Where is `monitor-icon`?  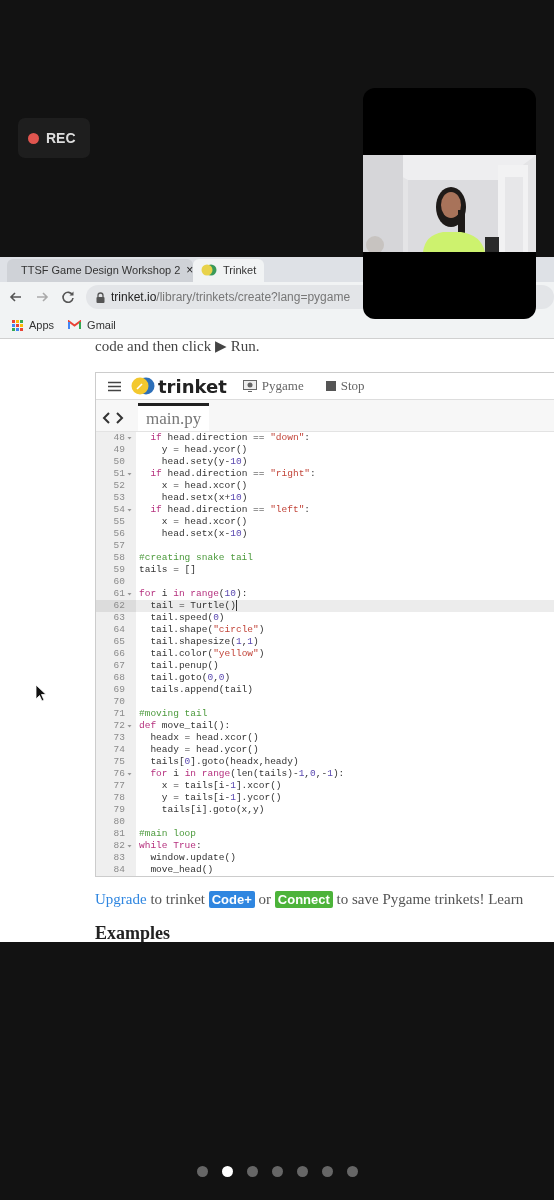 monitor-icon is located at coordinates (249, 386).